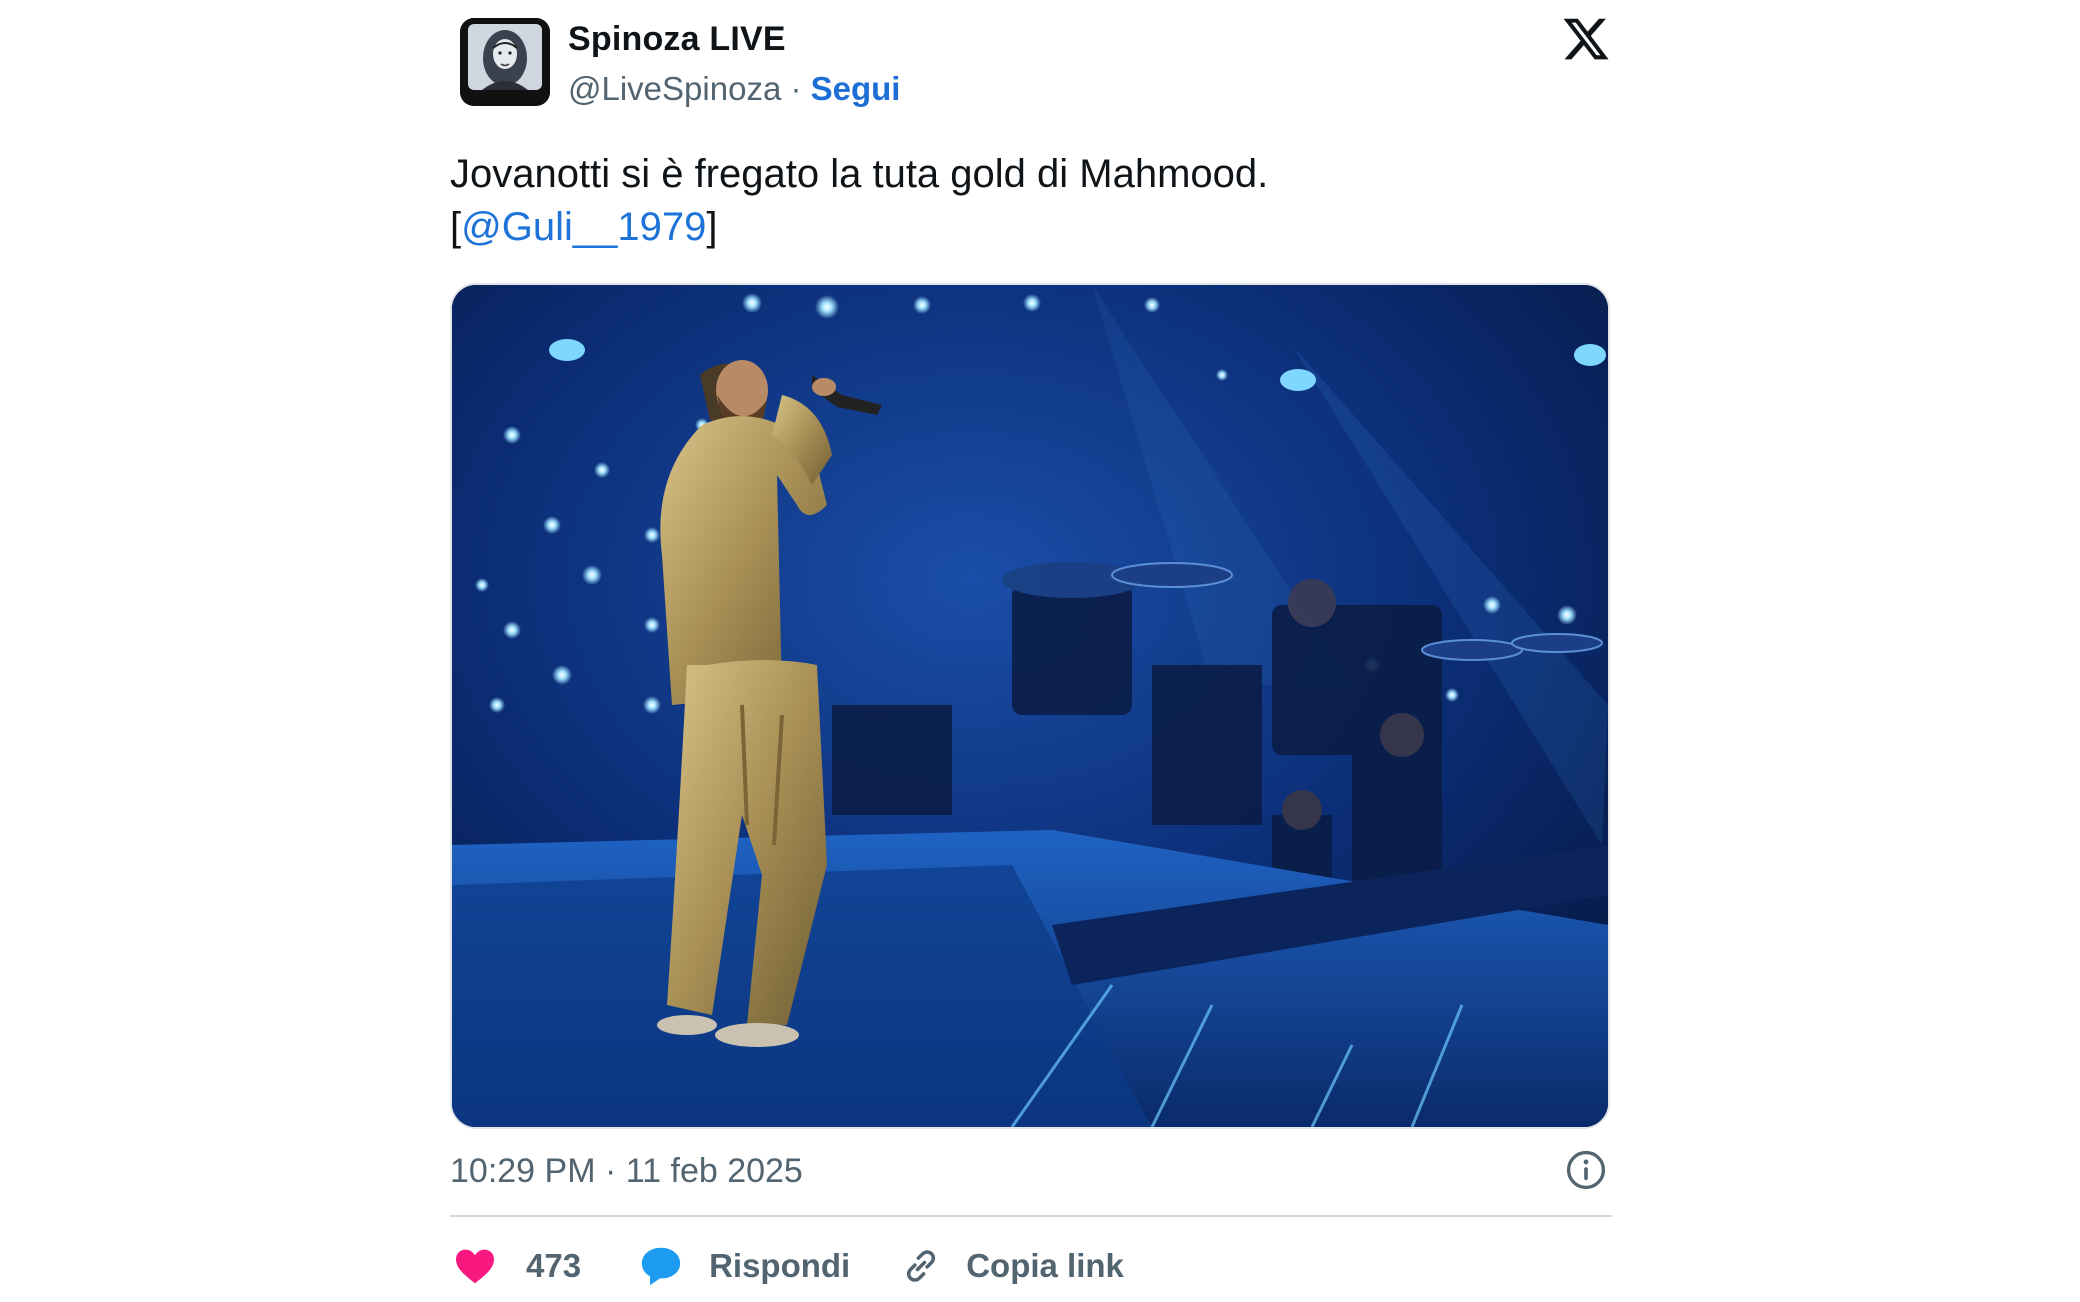 Image resolution: width=2080 pixels, height=1302 pixels. I want to click on follow-button: Segui, so click(856, 88).